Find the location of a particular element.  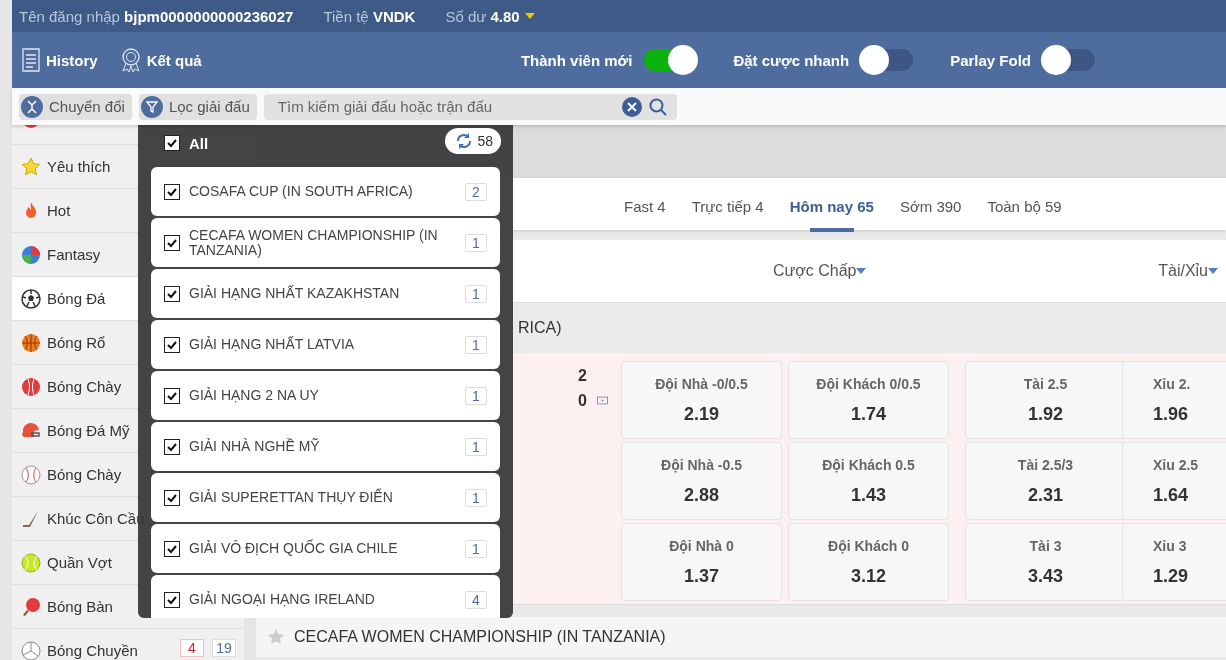

toolbar-link: Kết quả is located at coordinates (160, 60).